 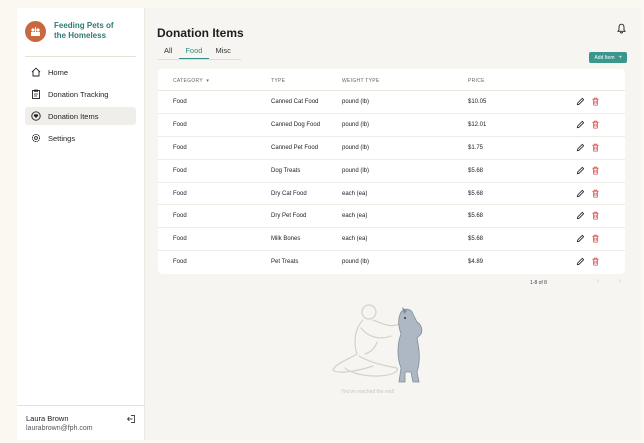 What do you see at coordinates (62, 138) in the screenshot?
I see `sidebar-item-label: Settings` at bounding box center [62, 138].